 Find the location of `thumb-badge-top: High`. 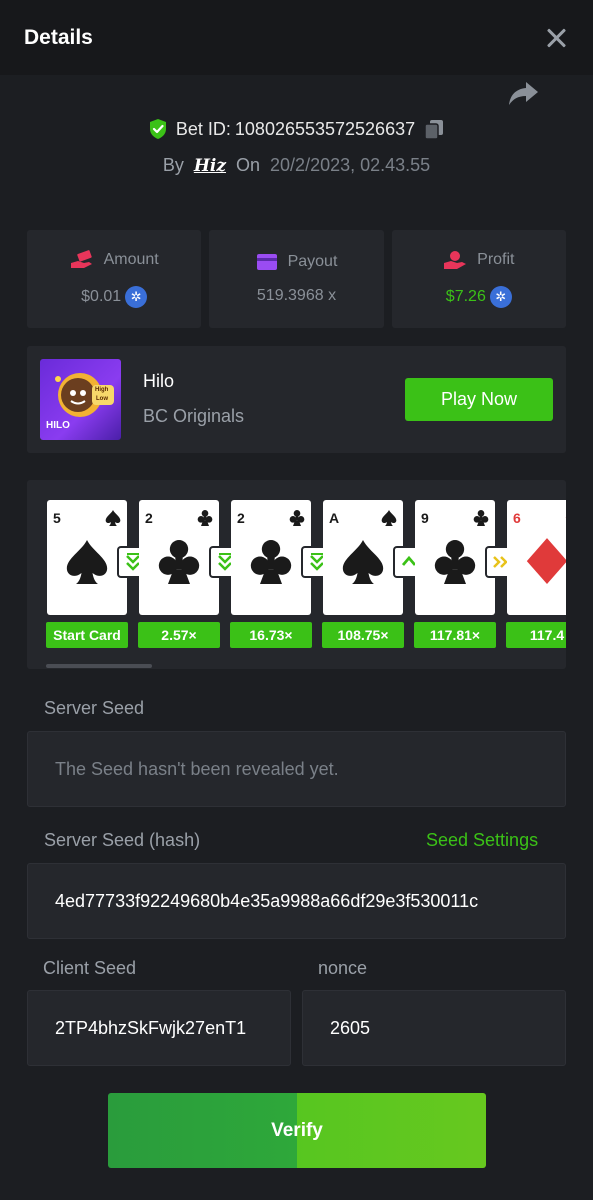

thumb-badge-top: High is located at coordinates (102, 390).